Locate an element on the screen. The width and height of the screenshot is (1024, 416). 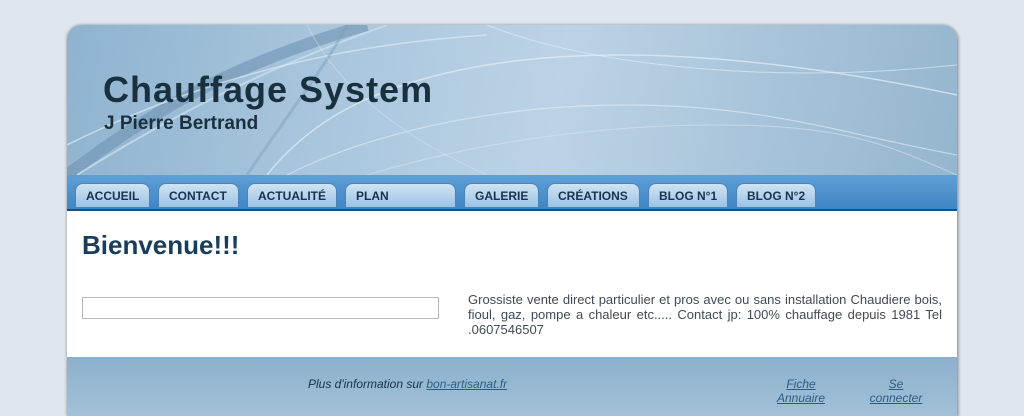
footer-info-text: Plus d'information sur is located at coordinates (366, 384).